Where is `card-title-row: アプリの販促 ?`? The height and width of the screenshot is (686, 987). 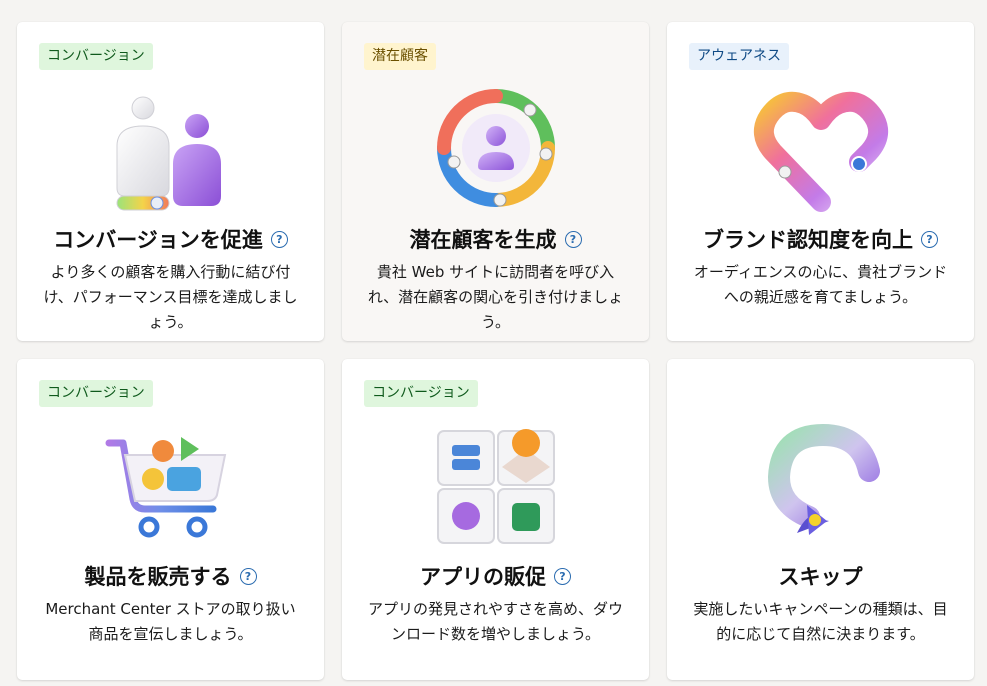 card-title-row: アプリの販促 ? is located at coordinates (495, 576).